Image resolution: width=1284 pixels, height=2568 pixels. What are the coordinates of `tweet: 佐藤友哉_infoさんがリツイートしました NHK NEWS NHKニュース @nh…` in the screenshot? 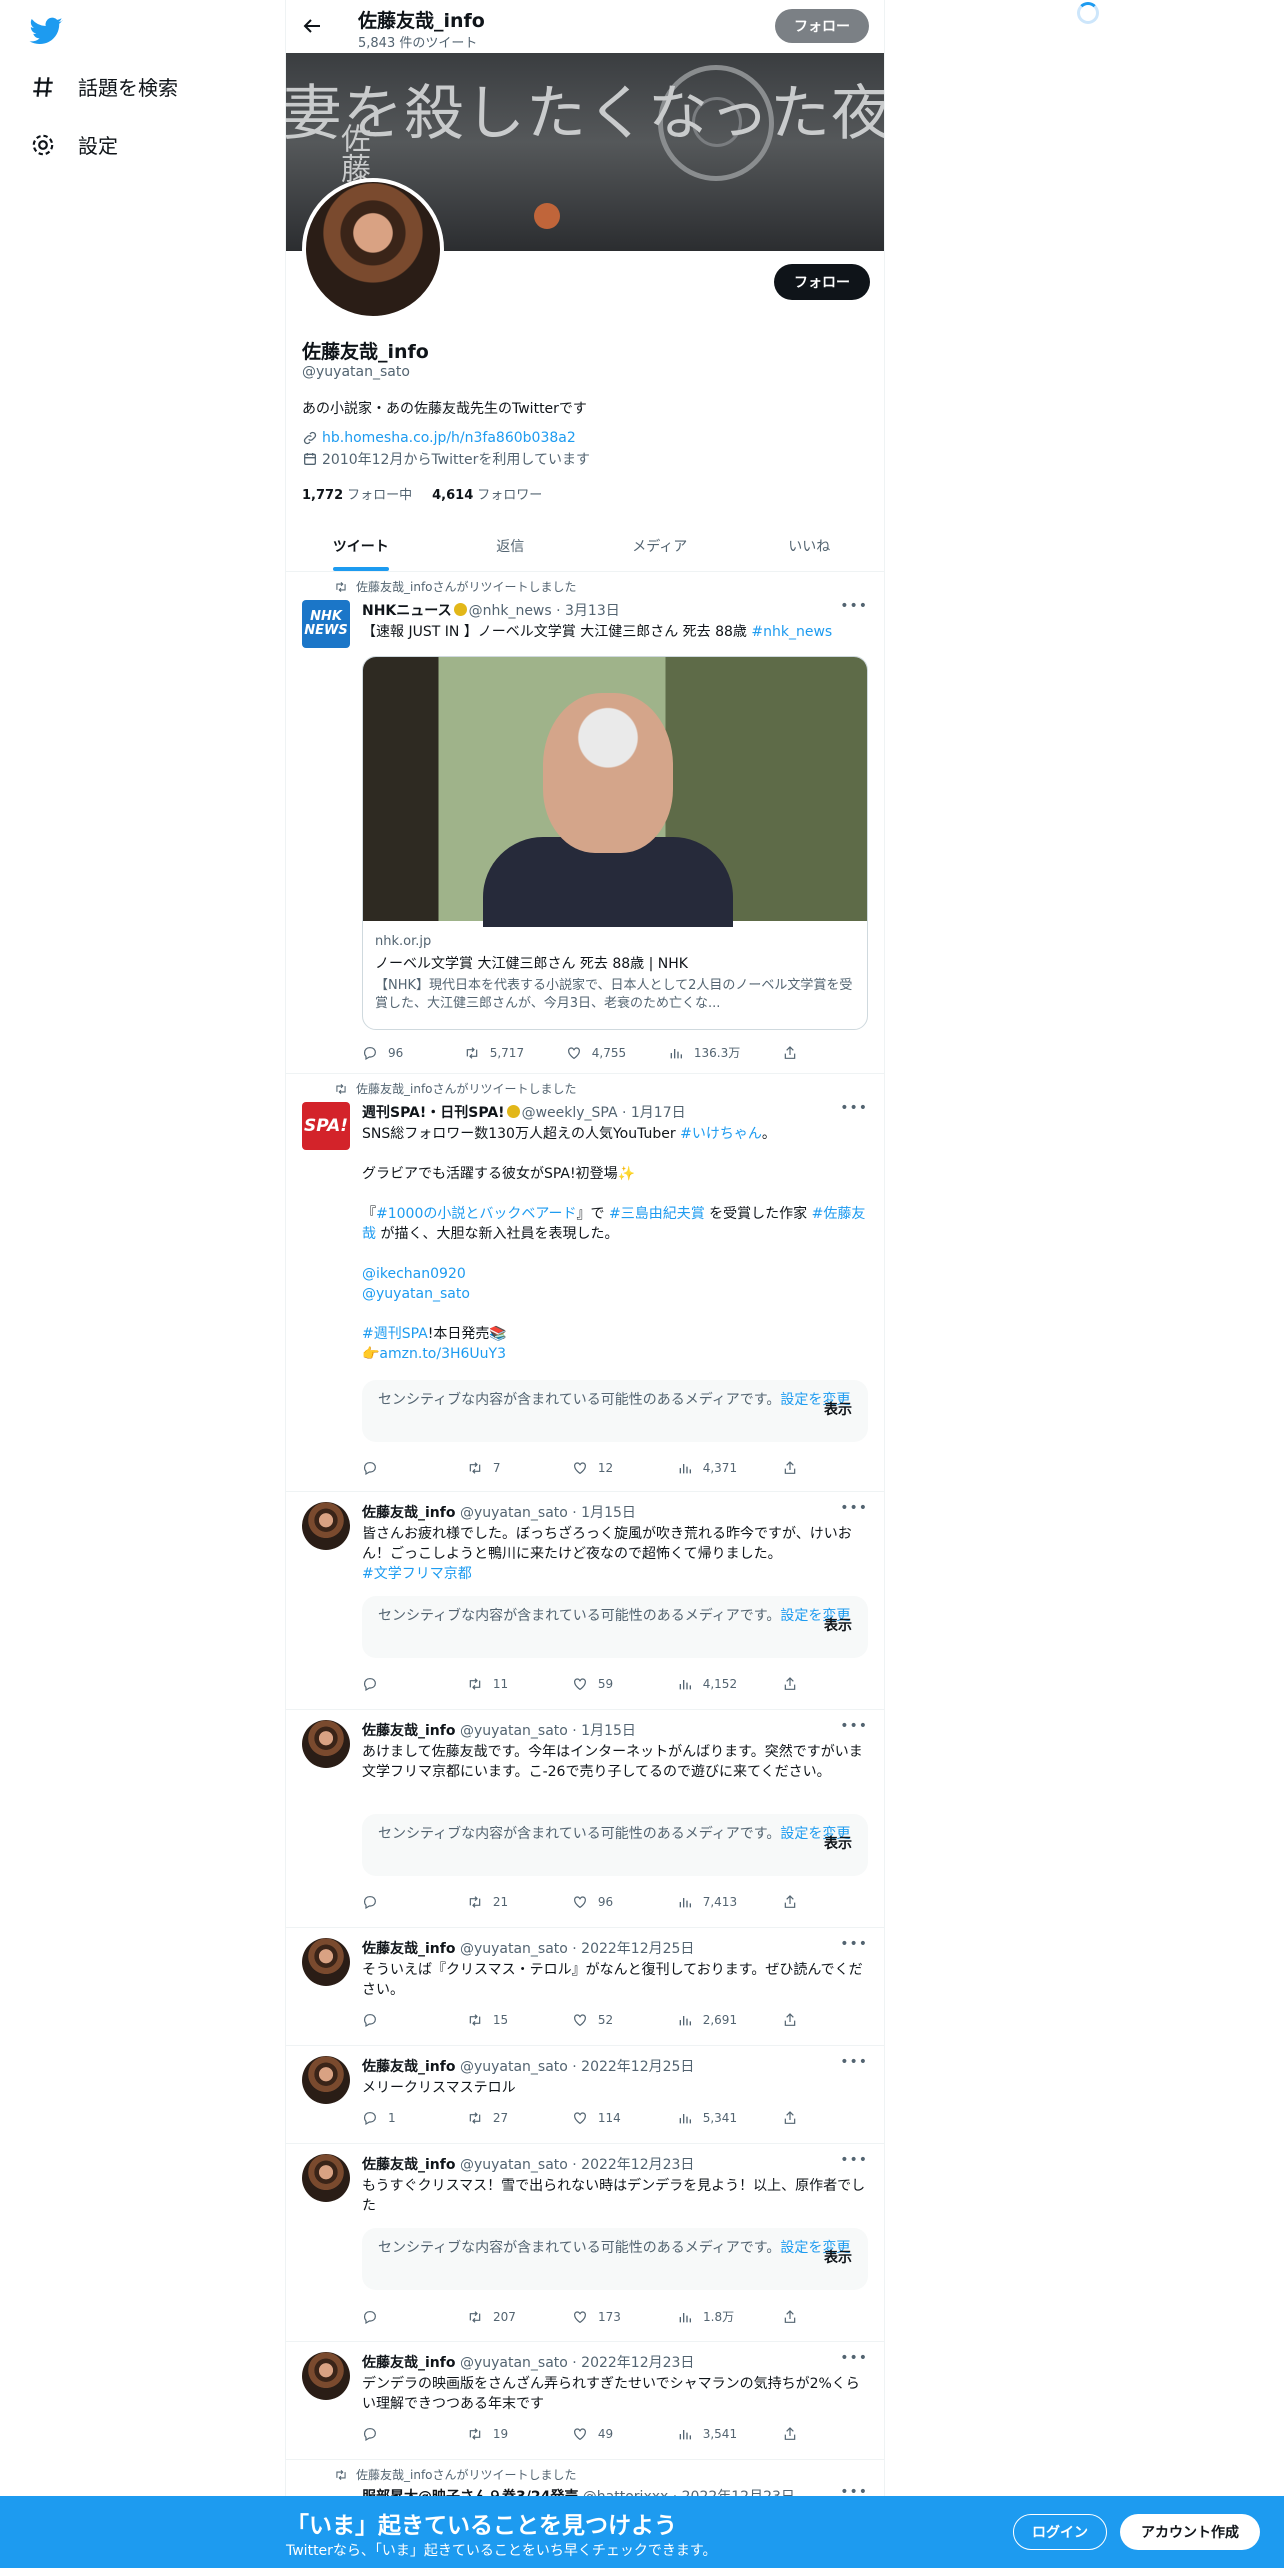 It's located at (585, 823).